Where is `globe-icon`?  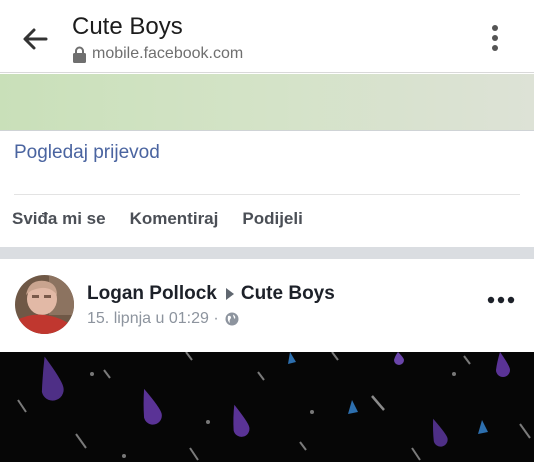
globe-icon is located at coordinates (232, 319).